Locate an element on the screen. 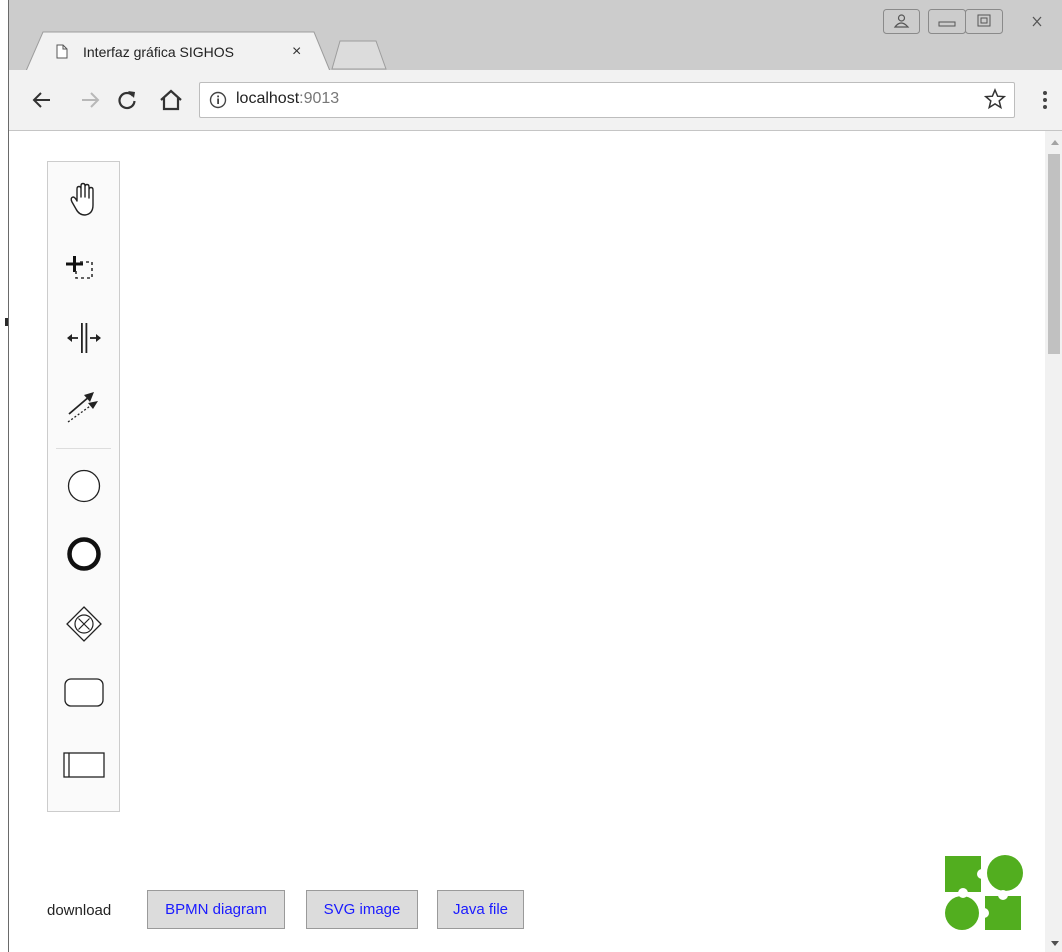 Image resolution: width=1062 pixels, height=952 pixels. bookmark-star-icon is located at coordinates (995, 99).